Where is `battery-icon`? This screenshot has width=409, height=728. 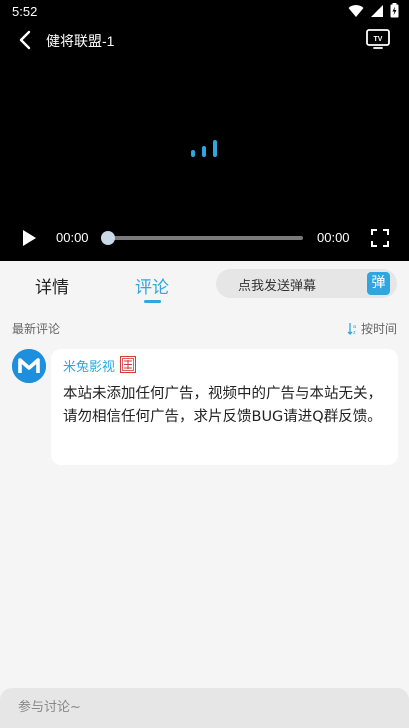
battery-icon is located at coordinates (394, 10).